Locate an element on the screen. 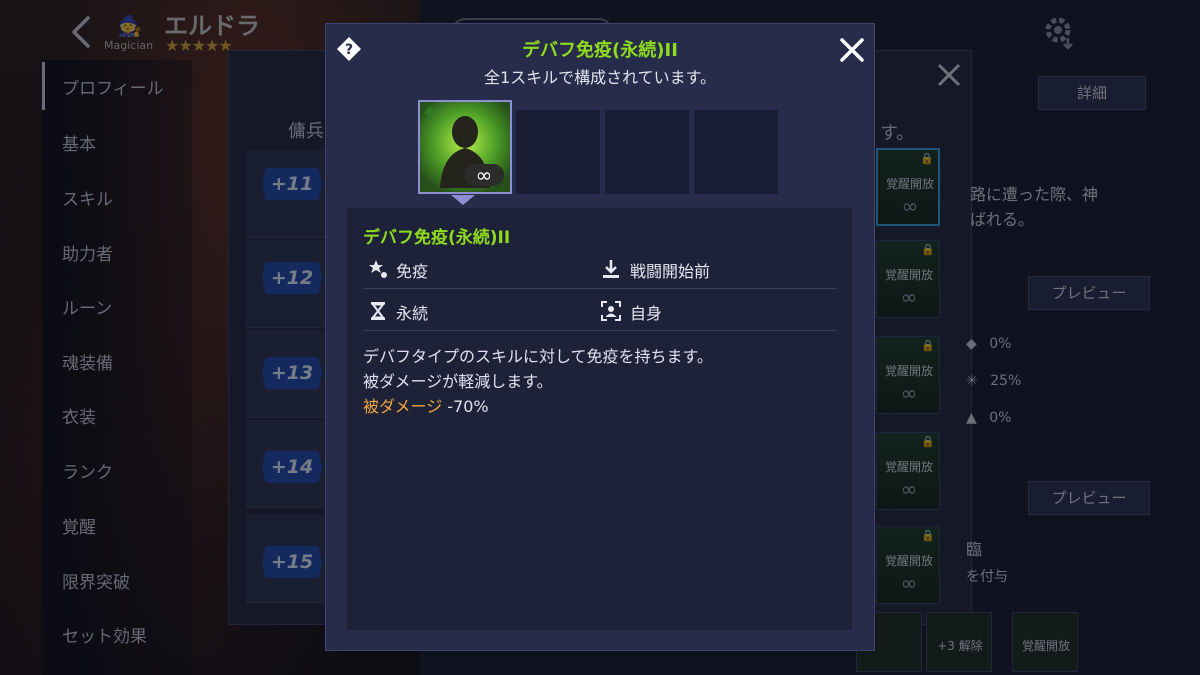 The width and height of the screenshot is (1200, 675). attribute-target: 自身 is located at coordinates (646, 313).